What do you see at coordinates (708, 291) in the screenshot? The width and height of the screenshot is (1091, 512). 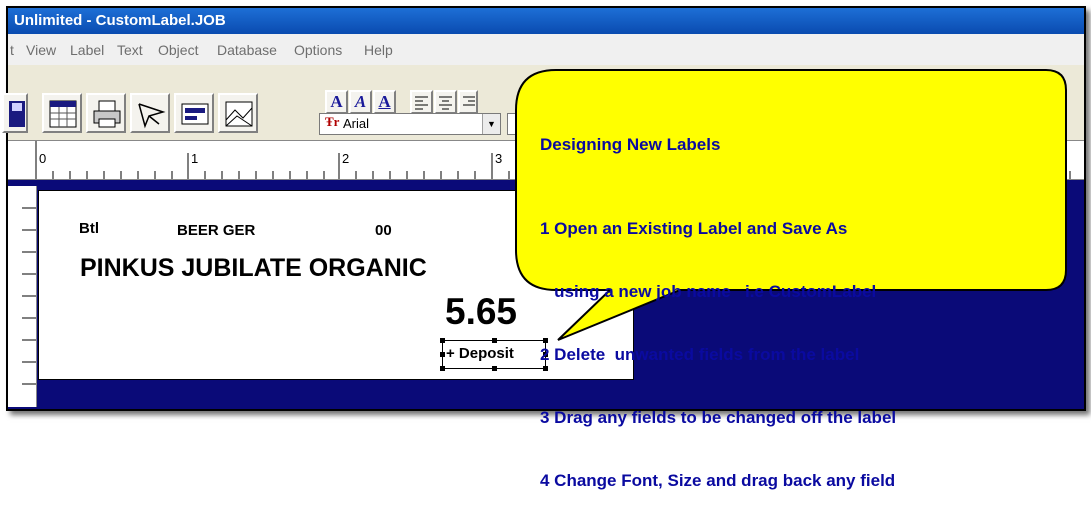 I see `callout-step-1-continued: using a new job name i.e CustomLabel` at bounding box center [708, 291].